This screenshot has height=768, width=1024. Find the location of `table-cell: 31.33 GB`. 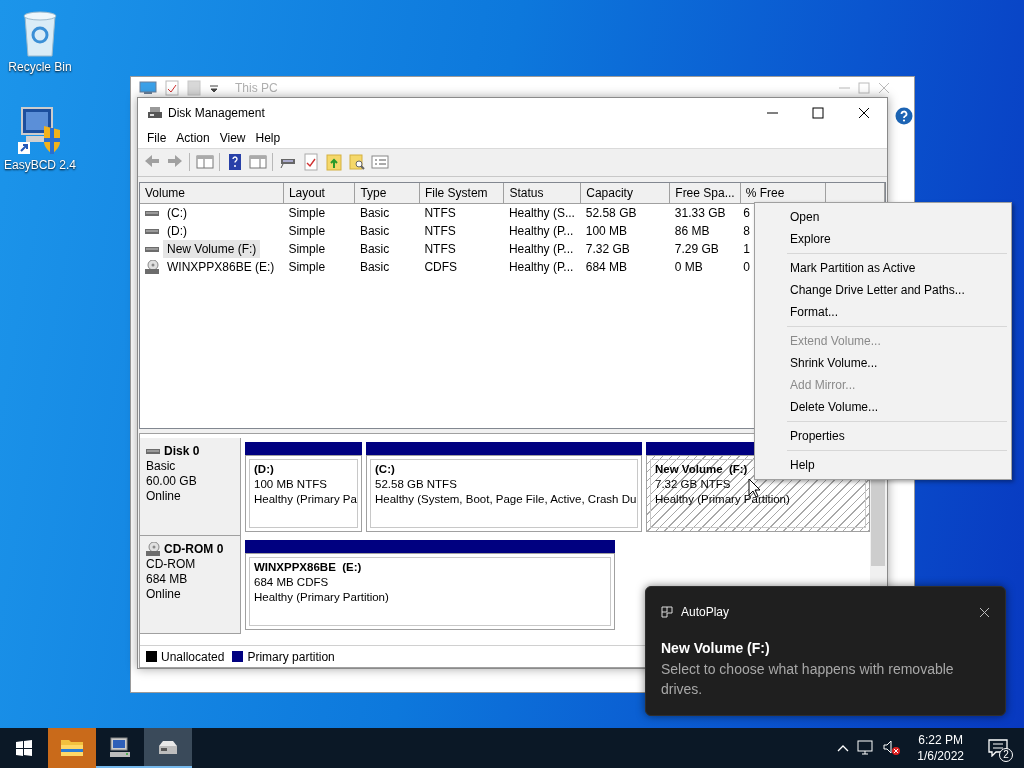

table-cell: 31.33 GB is located at coordinates (700, 212).